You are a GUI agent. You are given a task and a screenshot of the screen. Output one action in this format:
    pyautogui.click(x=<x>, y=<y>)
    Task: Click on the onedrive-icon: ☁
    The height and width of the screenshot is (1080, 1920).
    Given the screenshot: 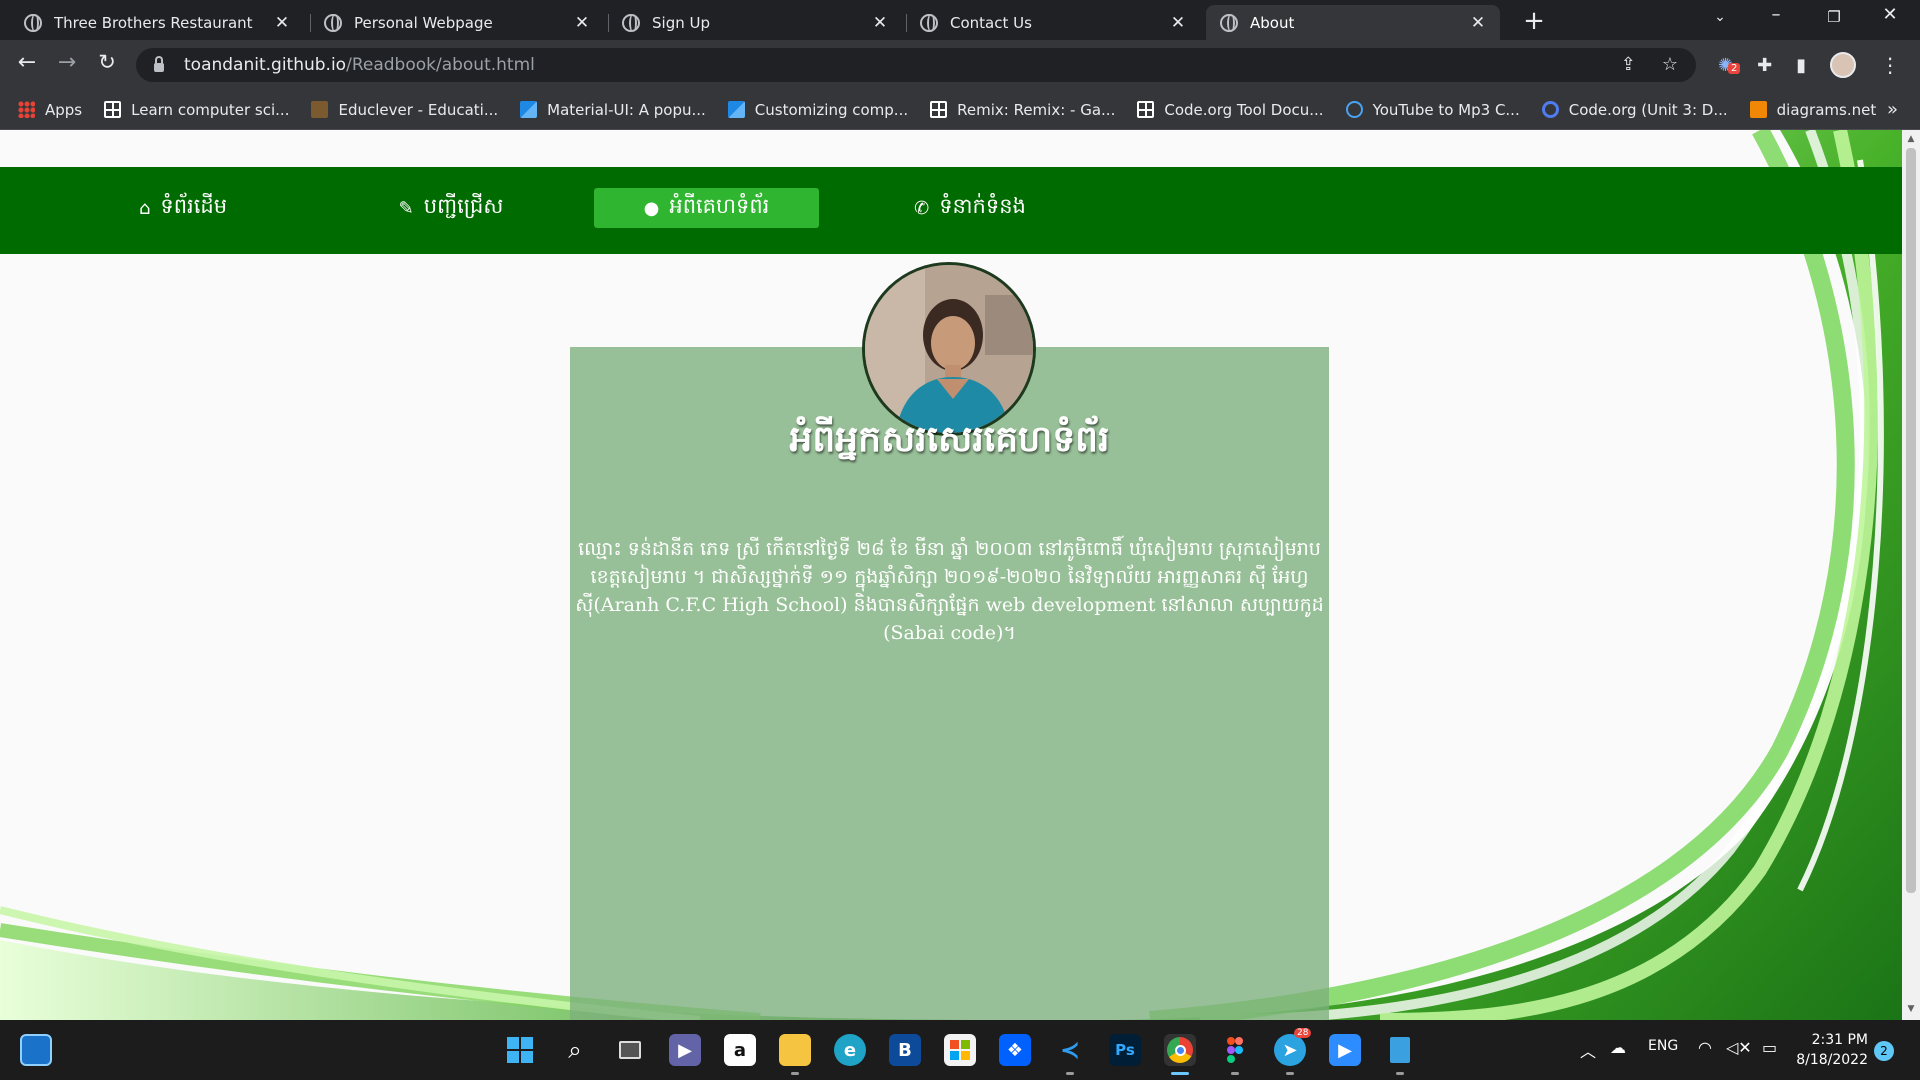 What is the action you would take?
    pyautogui.click(x=1618, y=1047)
    